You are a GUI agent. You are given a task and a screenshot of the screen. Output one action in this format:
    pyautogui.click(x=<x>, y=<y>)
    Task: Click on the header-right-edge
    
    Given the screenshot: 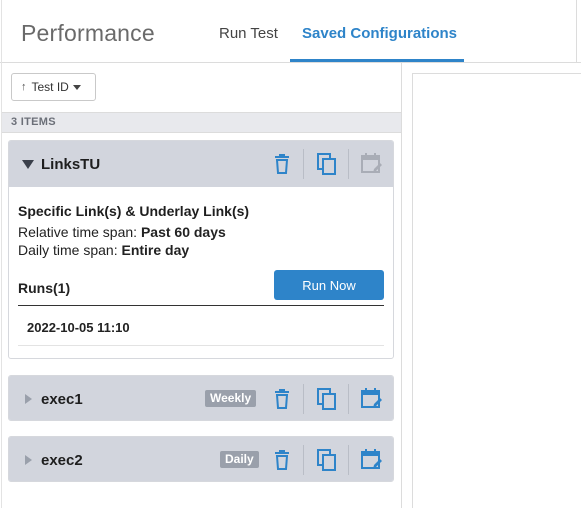 What is the action you would take?
    pyautogui.click(x=576, y=31)
    